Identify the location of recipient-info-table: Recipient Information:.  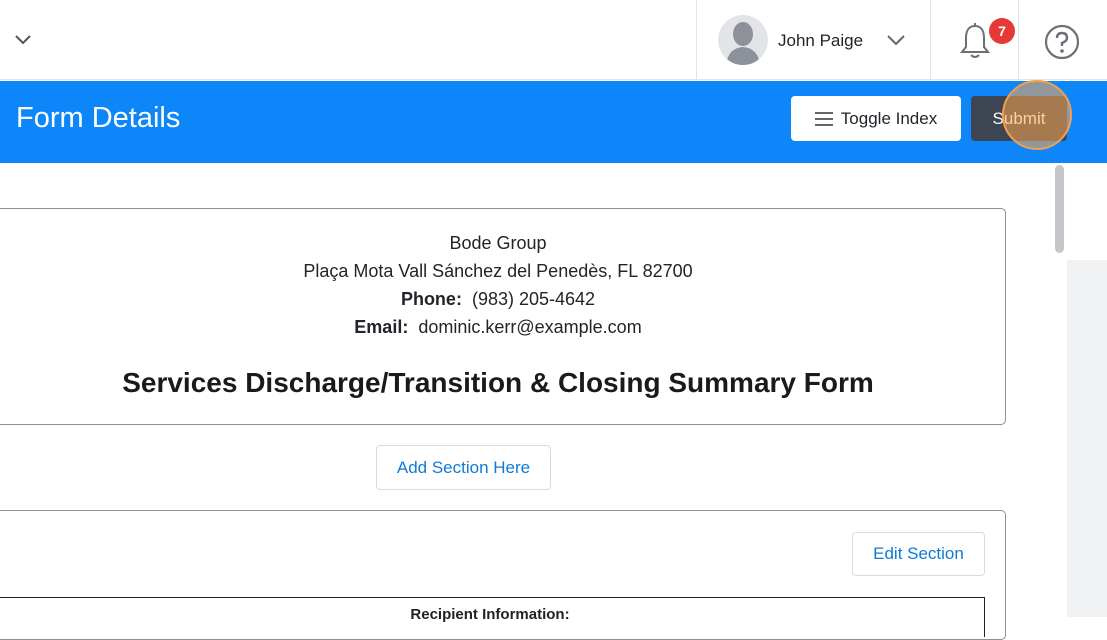
(492, 617).